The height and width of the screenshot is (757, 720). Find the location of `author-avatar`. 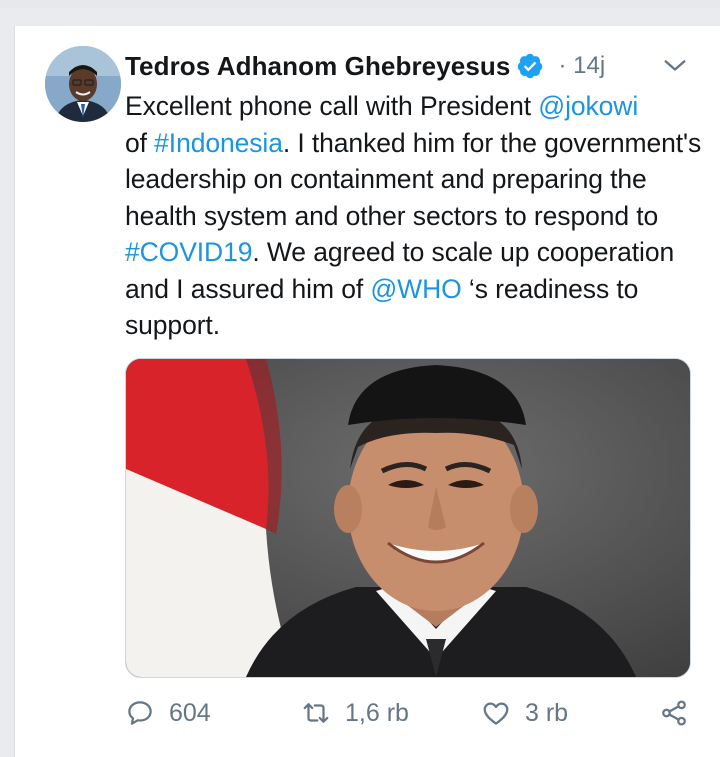

author-avatar is located at coordinates (83, 84).